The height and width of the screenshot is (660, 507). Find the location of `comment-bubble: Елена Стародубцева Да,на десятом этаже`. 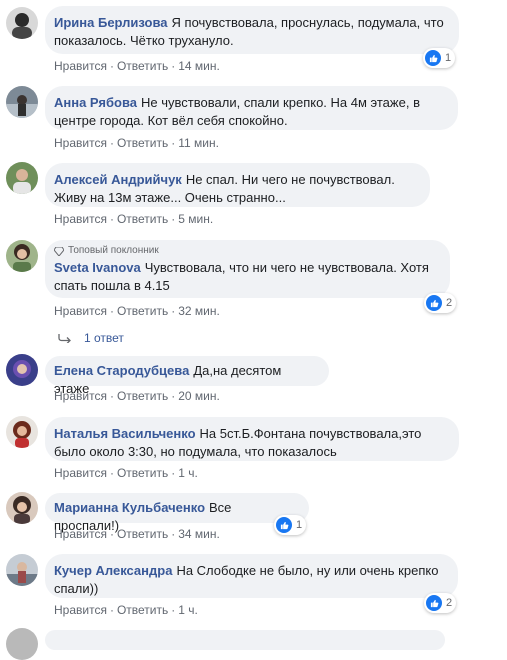

comment-bubble: Елена Стародубцева Да,на десятом этаже is located at coordinates (187, 376).